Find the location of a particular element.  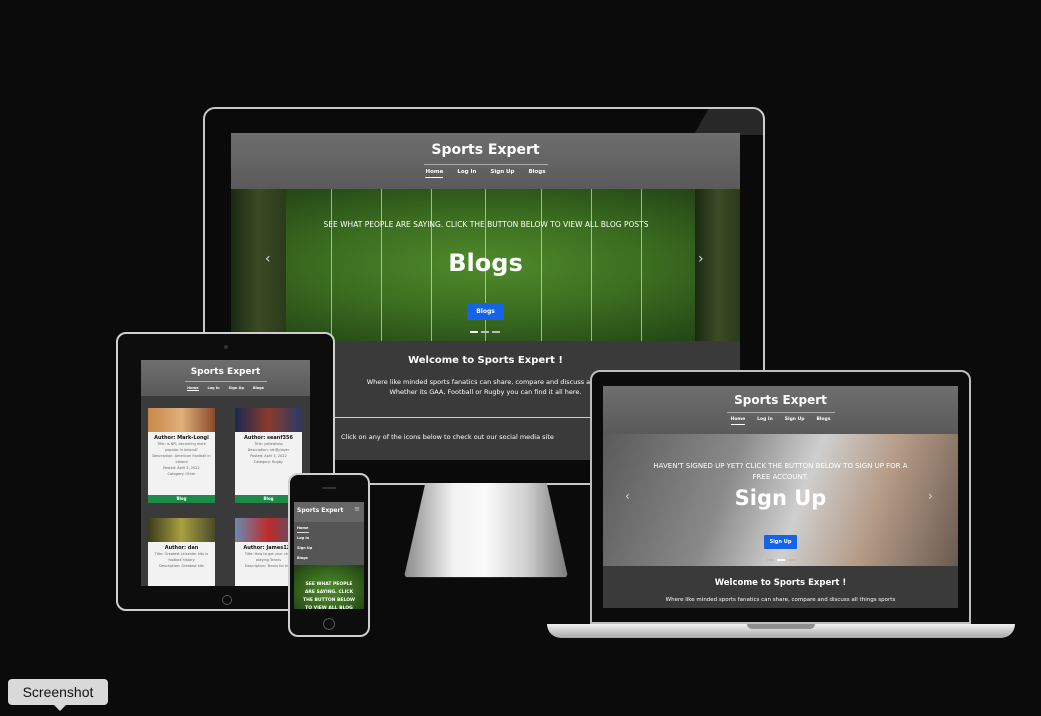

hero-heading: Blogs is located at coordinates (485, 263).